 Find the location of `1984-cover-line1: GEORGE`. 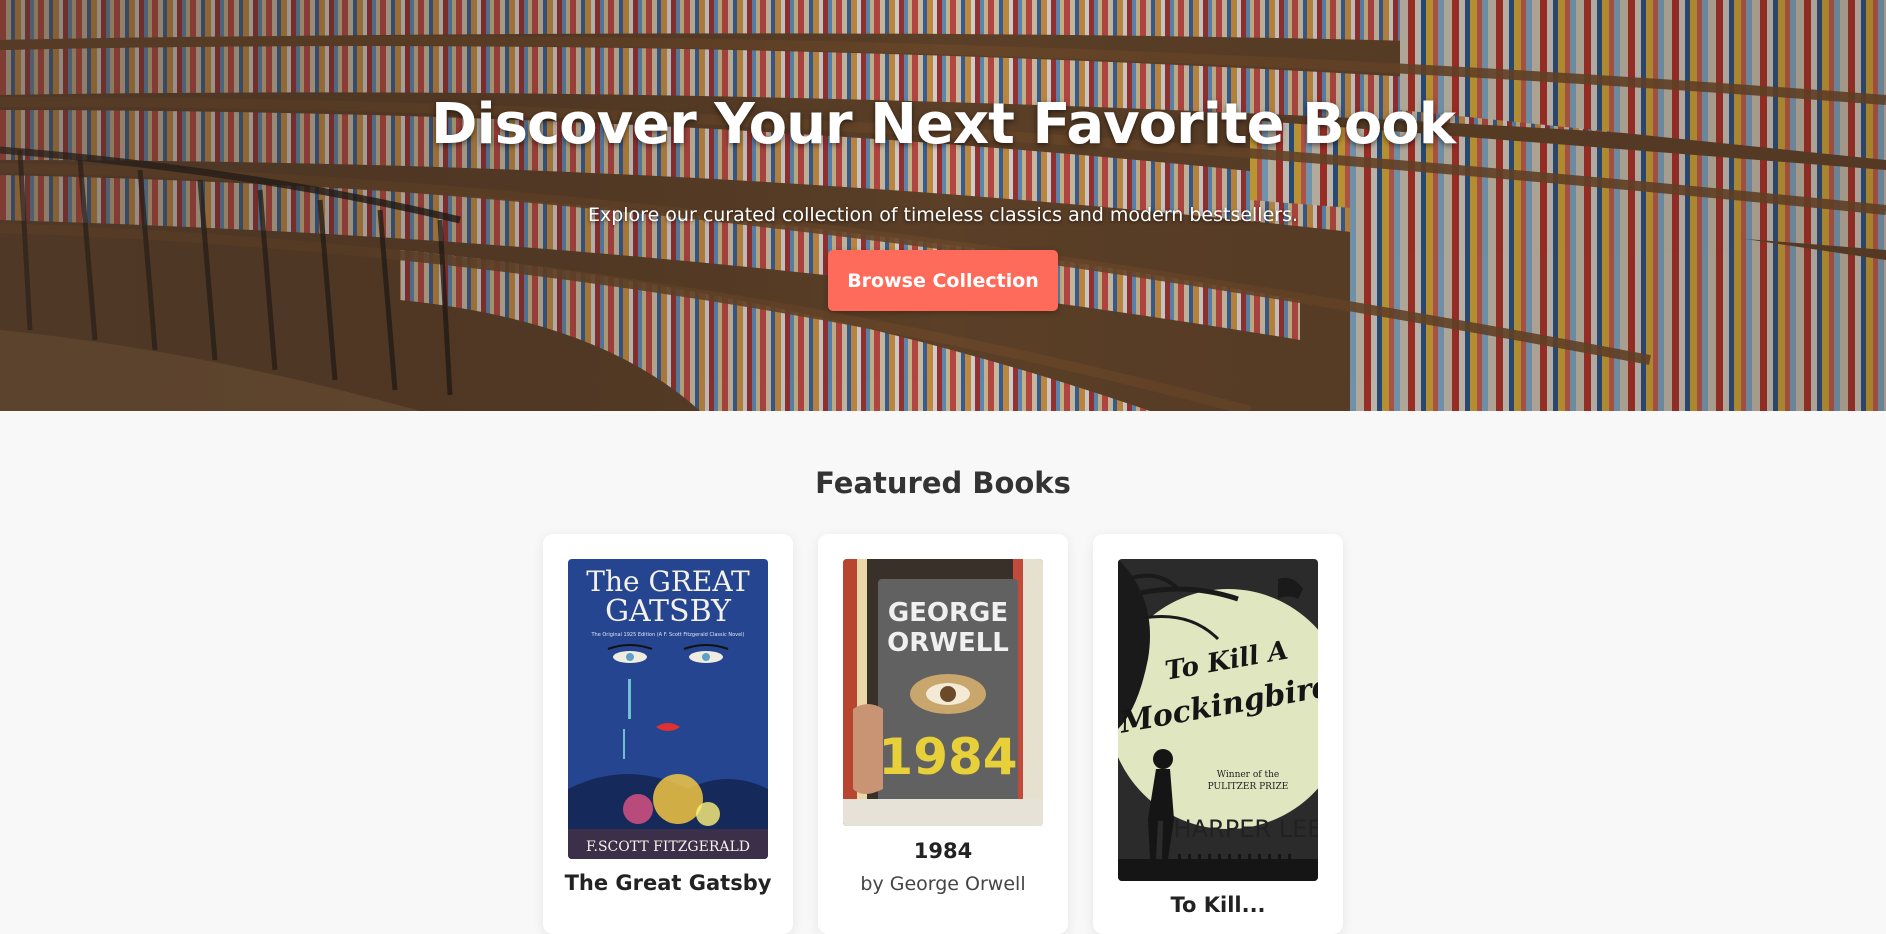

1984-cover-line1: GEORGE is located at coordinates (948, 613).